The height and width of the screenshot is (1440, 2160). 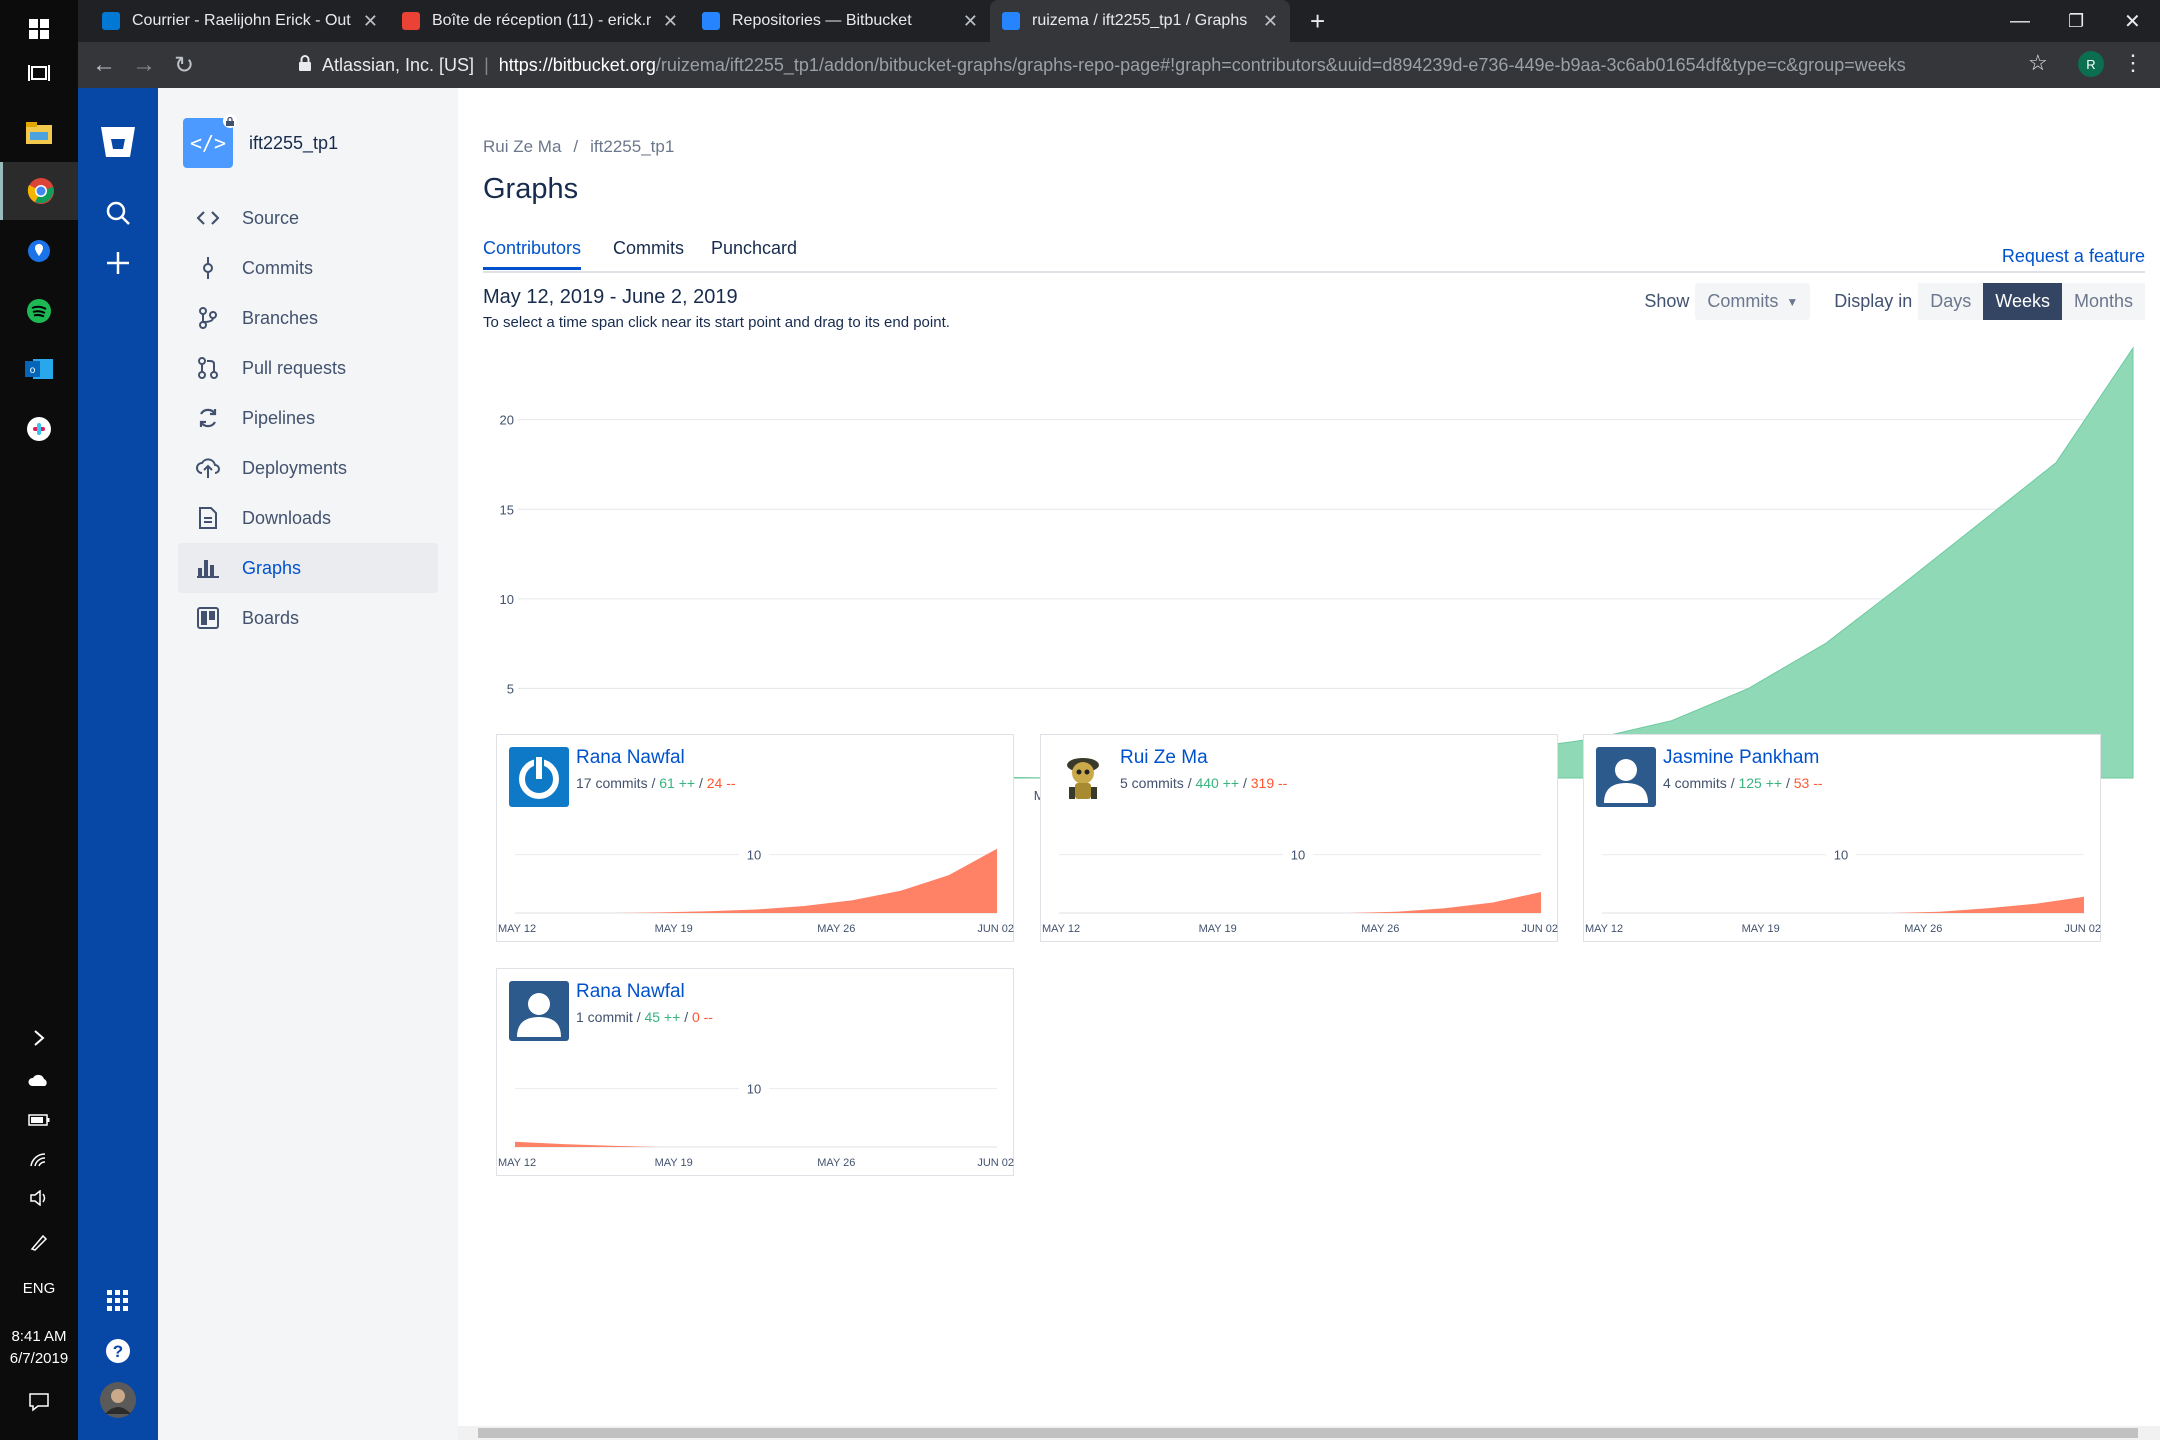 What do you see at coordinates (522, 146) in the screenshot?
I see `breadcrumb-owner: Rui Ze Ma` at bounding box center [522, 146].